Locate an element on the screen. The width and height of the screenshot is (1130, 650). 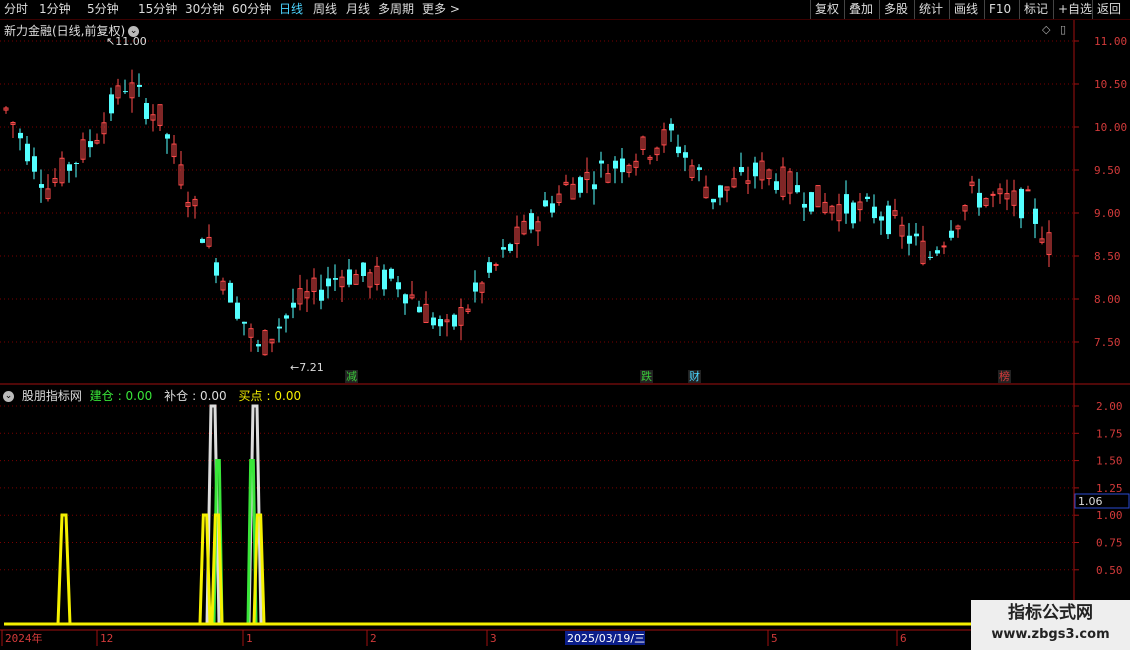
time-tick-label: 1 is located at coordinates (249, 638).